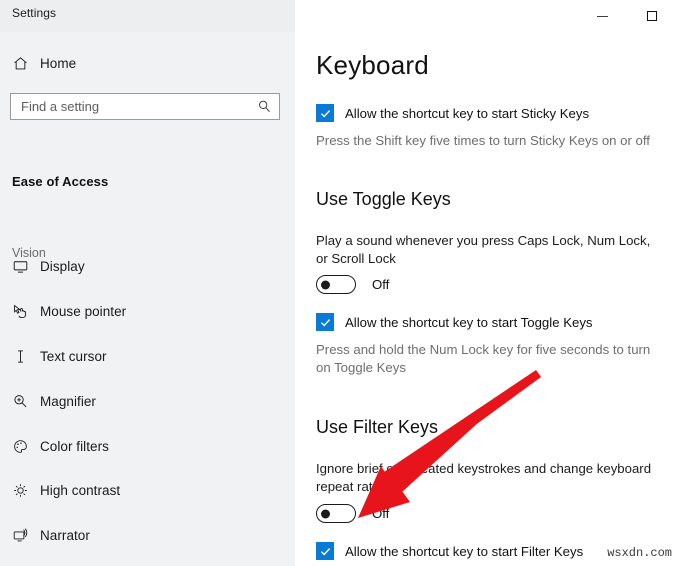  I want to click on sidebar-item-label-narrator: Narrator, so click(65, 535).